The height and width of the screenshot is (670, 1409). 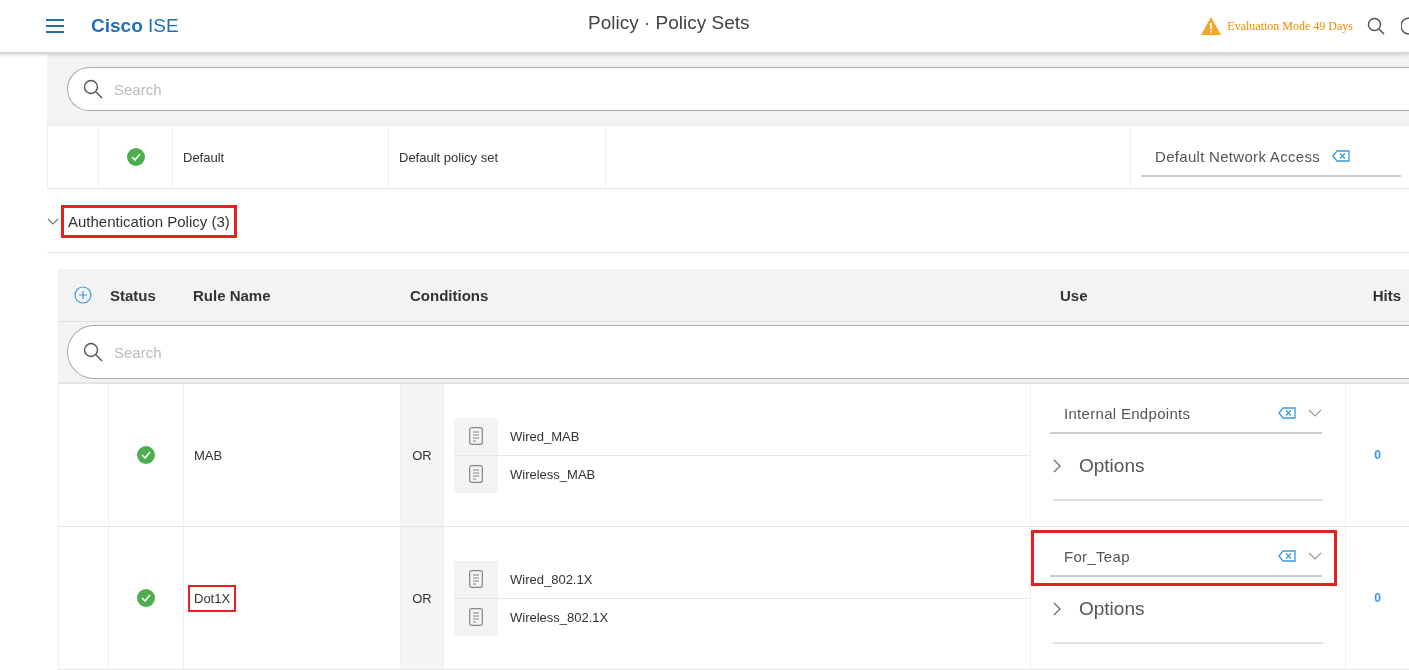 What do you see at coordinates (1386, 295) in the screenshot?
I see `column-header: Hits` at bounding box center [1386, 295].